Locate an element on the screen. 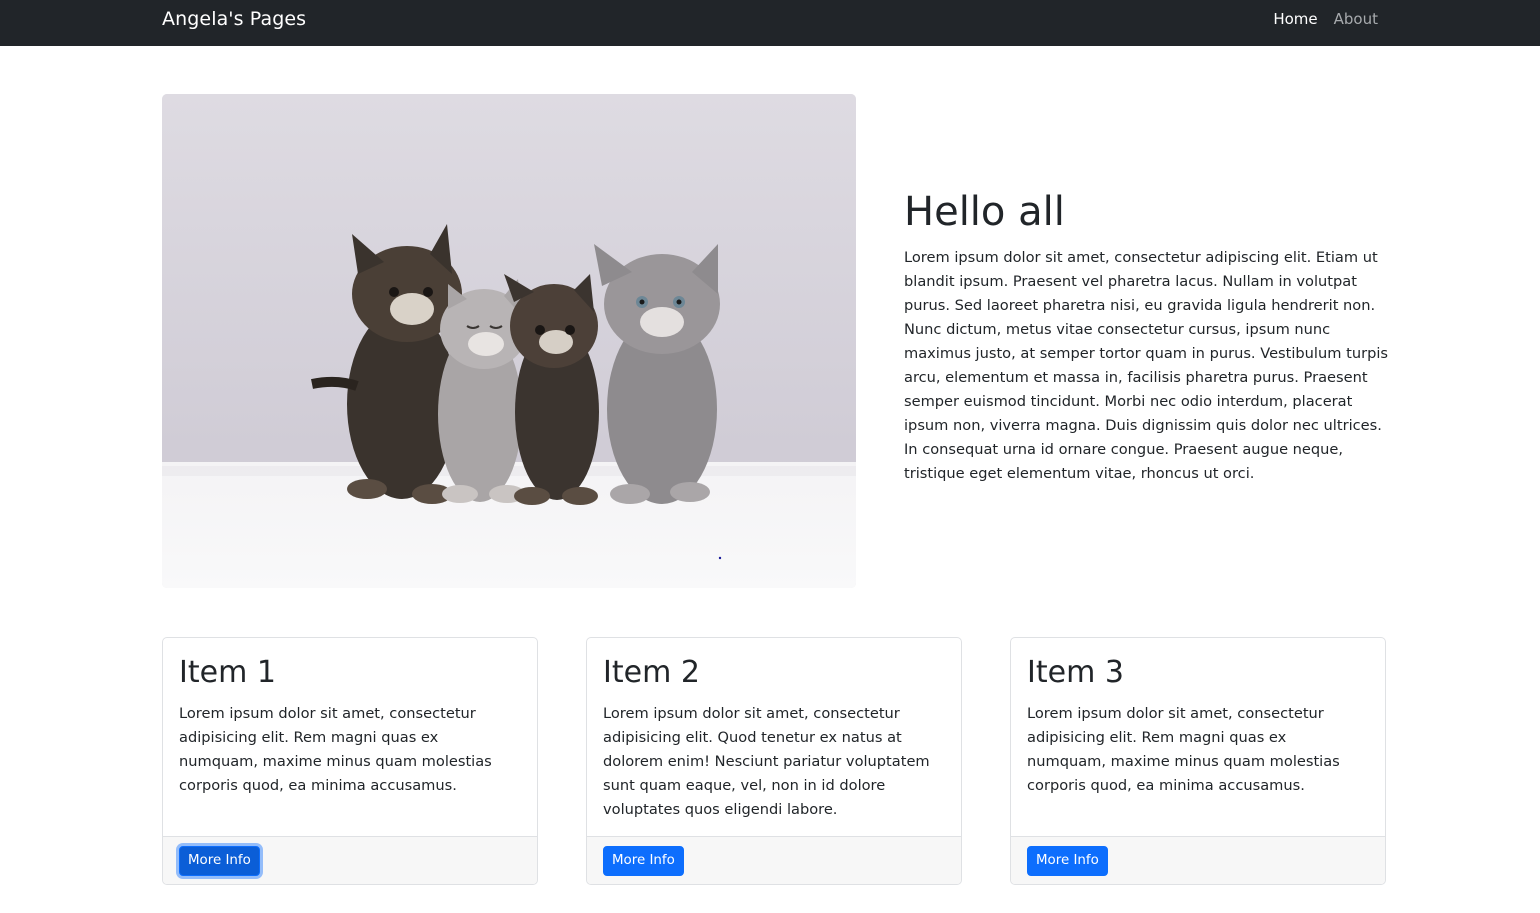 Image resolution: width=1540 pixels, height=913 pixels. top-navbar: Angela's Pages Home About is located at coordinates (770, 23).